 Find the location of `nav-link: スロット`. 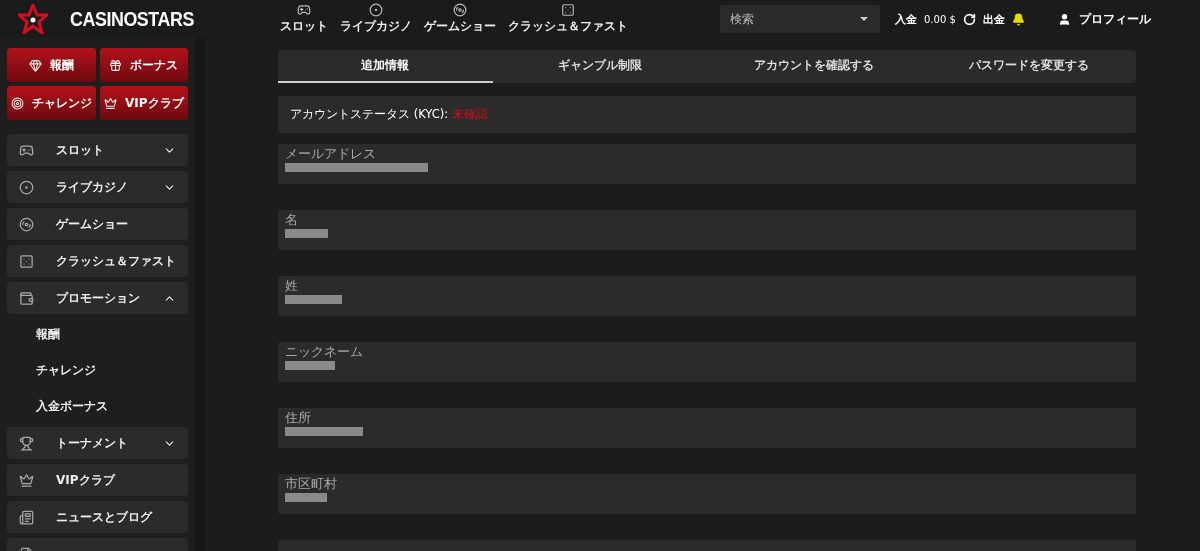

nav-link: スロット is located at coordinates (304, 19).